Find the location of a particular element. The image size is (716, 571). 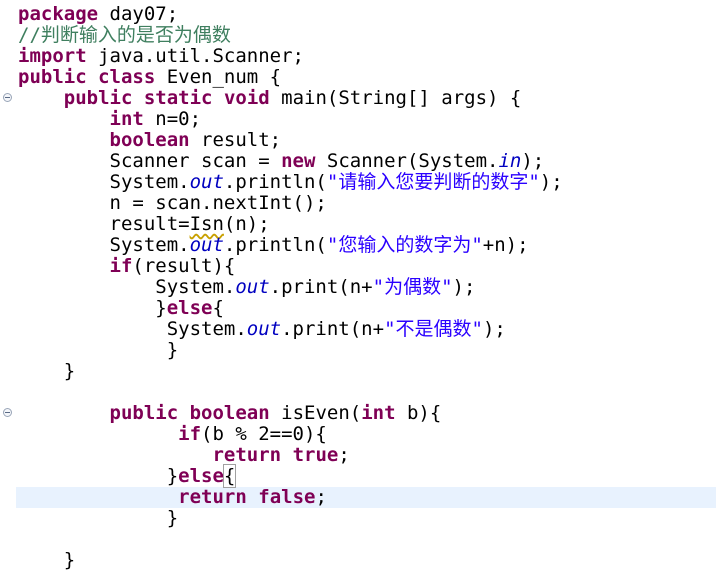

code-line: result=Isn(n); is located at coordinates (144, 224).